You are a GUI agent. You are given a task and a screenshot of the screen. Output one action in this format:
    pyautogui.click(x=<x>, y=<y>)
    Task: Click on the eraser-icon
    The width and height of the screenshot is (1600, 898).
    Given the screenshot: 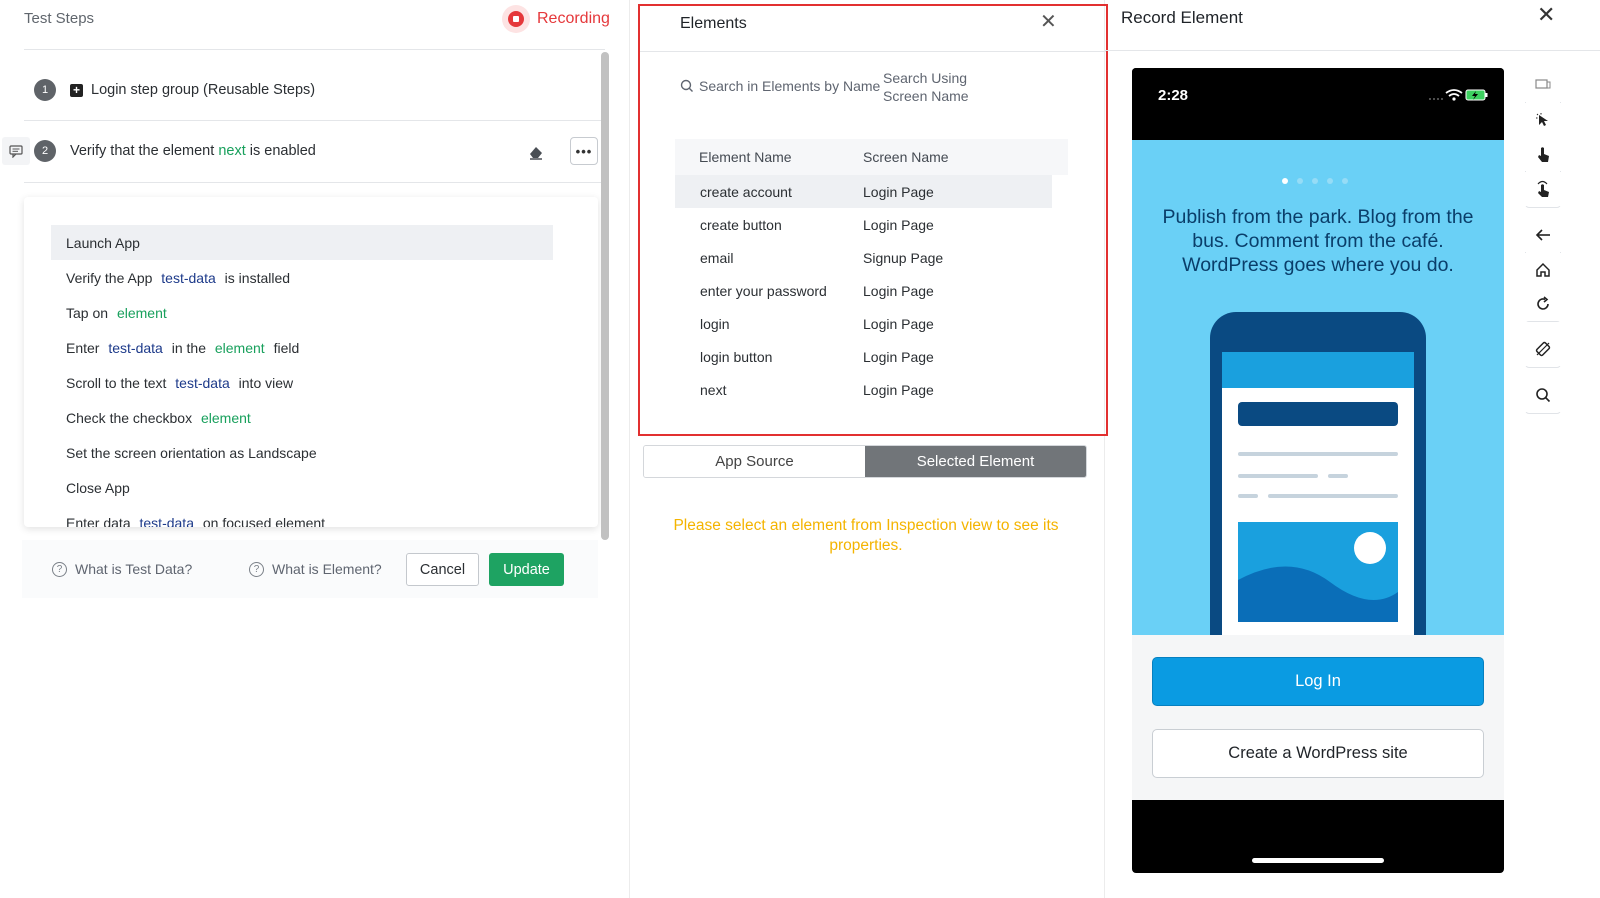 What is the action you would take?
    pyautogui.click(x=536, y=152)
    